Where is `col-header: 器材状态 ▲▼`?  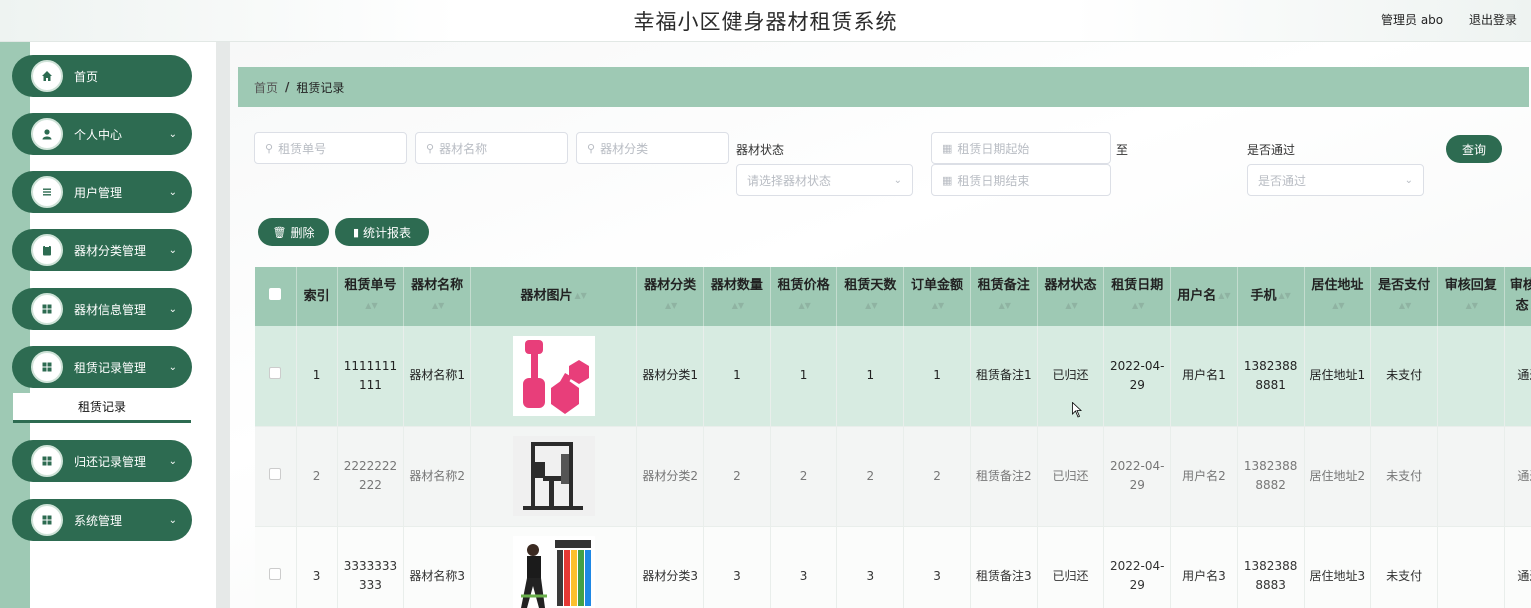
col-header: 器材状态 ▲▼ is located at coordinates (1071, 296).